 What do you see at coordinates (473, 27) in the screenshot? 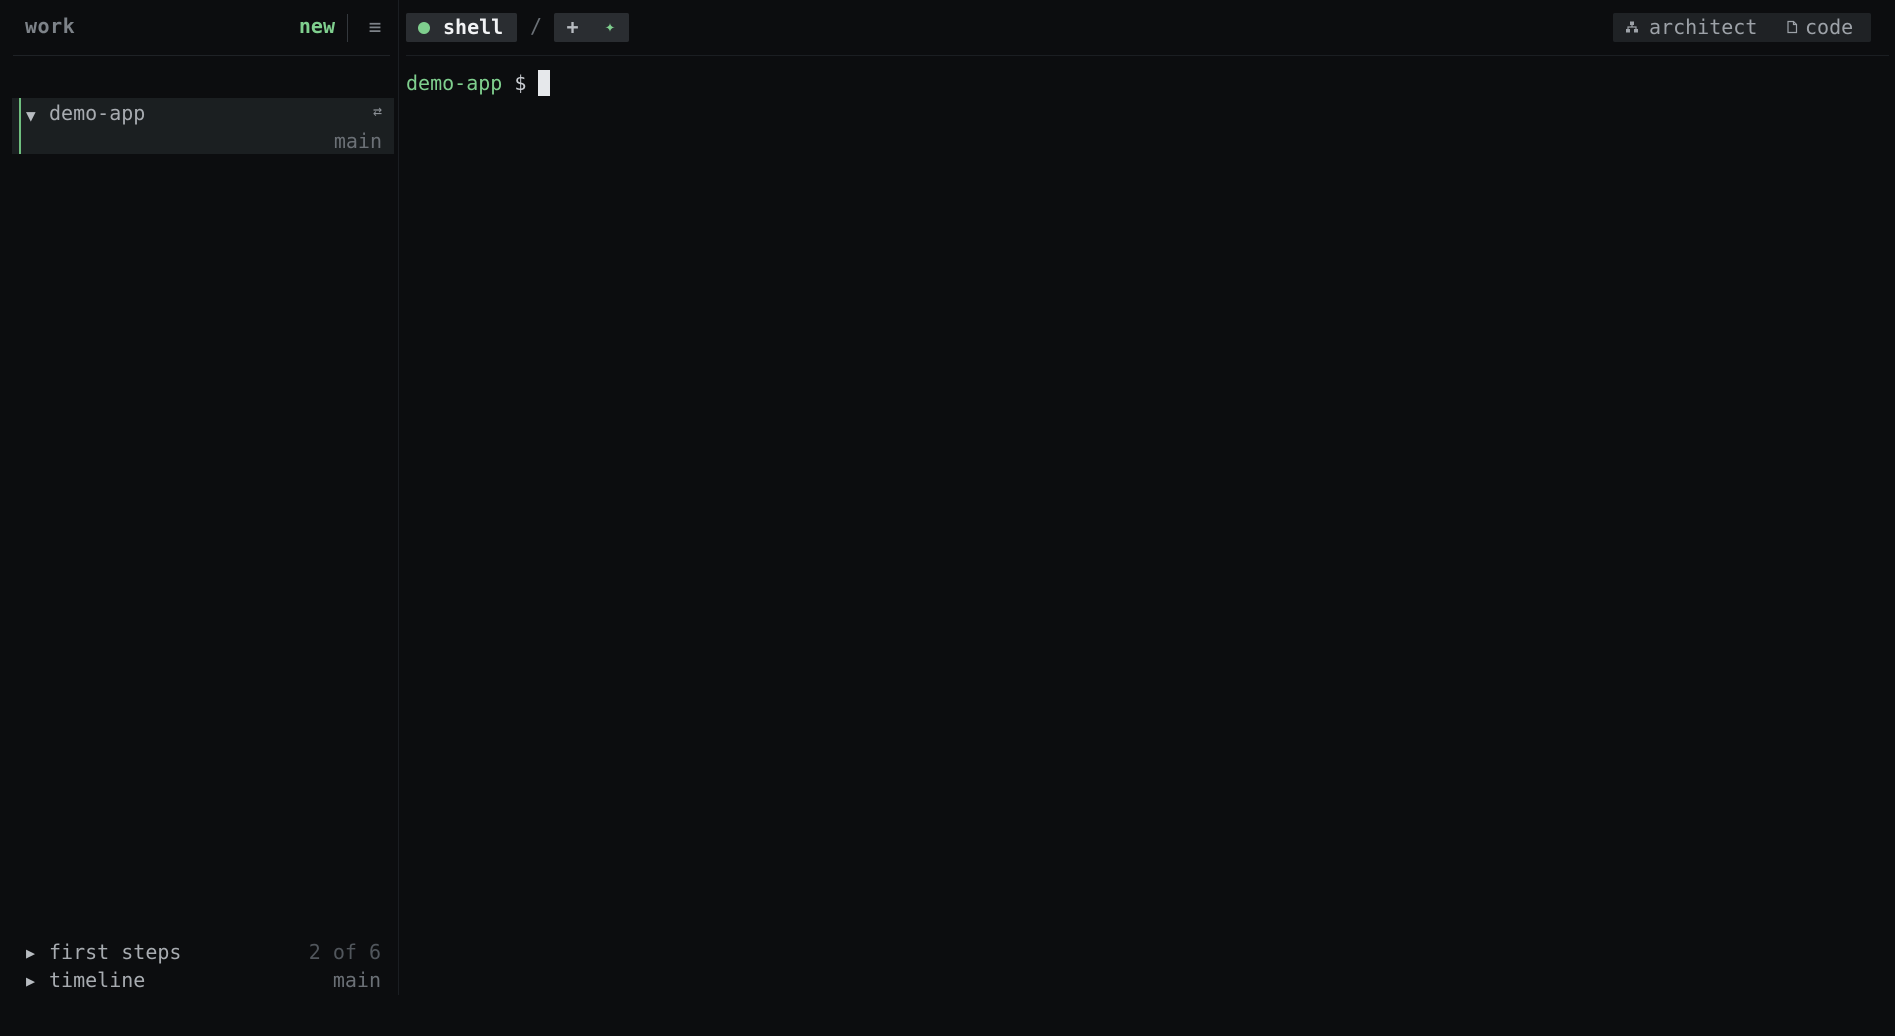
I see `tab-label: shell` at bounding box center [473, 27].